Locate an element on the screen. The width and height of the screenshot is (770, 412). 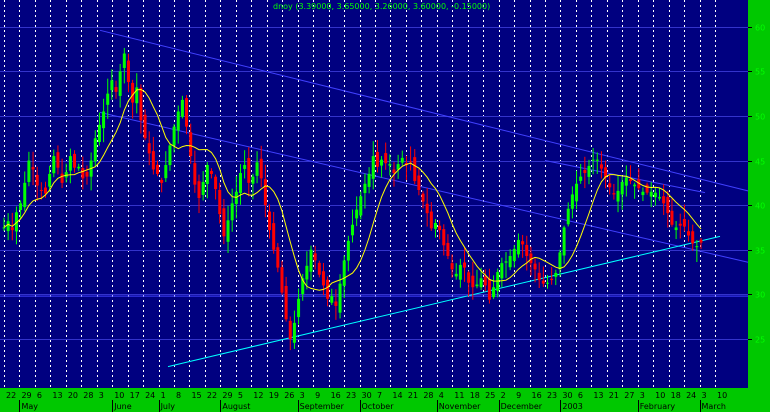
x-month-label: December is located at coordinates (522, 406).